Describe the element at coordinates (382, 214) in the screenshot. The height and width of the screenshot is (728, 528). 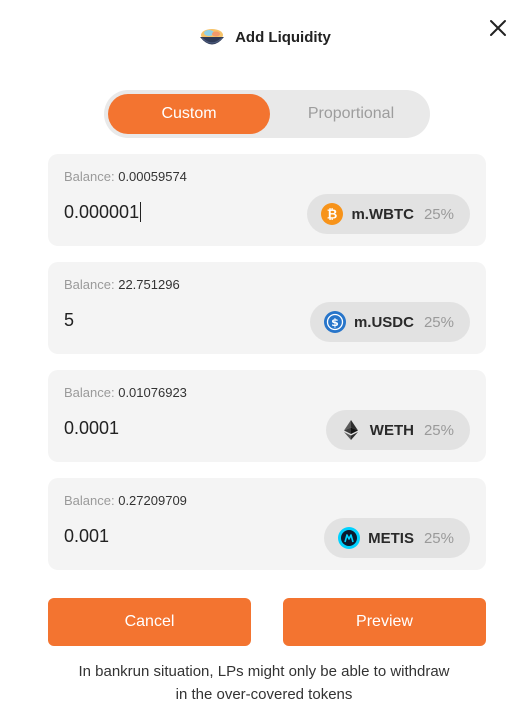
I see `token-symbol: m.WBTC` at that location.